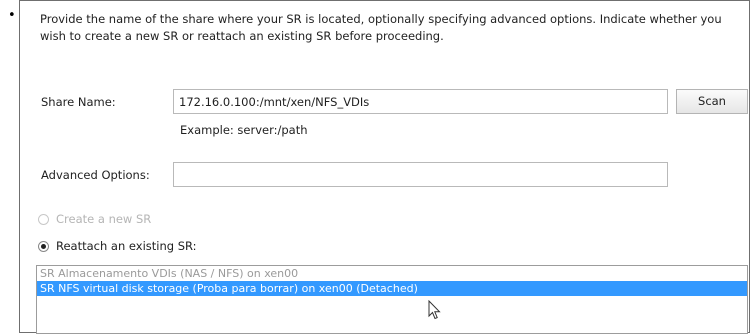 The width and height of the screenshot is (754, 335). What do you see at coordinates (126, 246) in the screenshot?
I see `reattach-sr-label: Reattach an existing SR:` at bounding box center [126, 246].